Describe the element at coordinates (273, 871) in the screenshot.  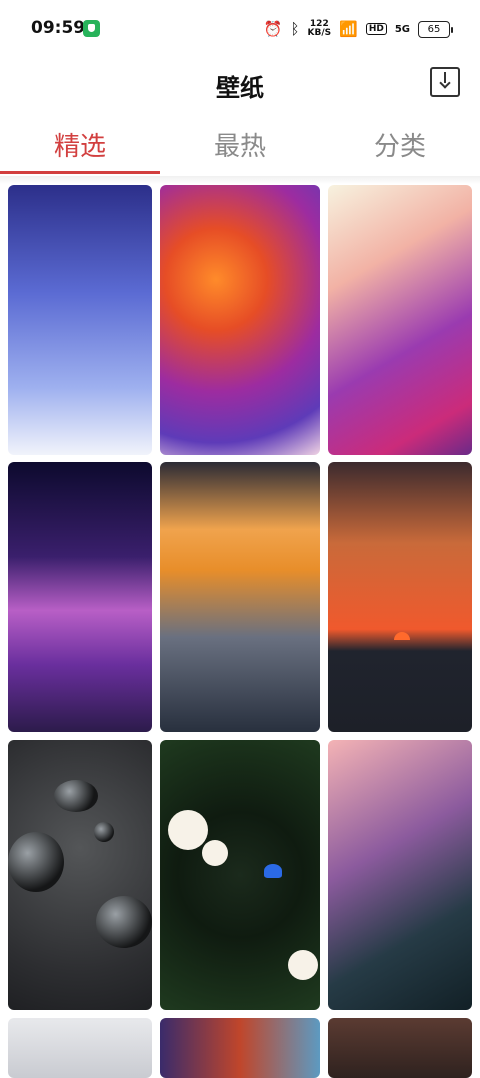
I see `butterfly-shape` at that location.